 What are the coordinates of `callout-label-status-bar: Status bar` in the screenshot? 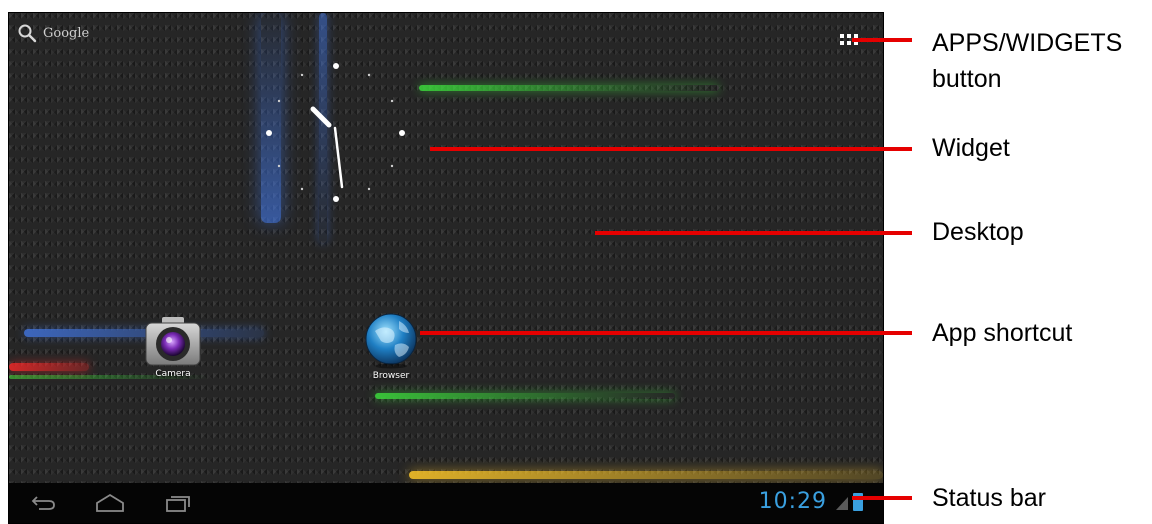 It's located at (989, 498).